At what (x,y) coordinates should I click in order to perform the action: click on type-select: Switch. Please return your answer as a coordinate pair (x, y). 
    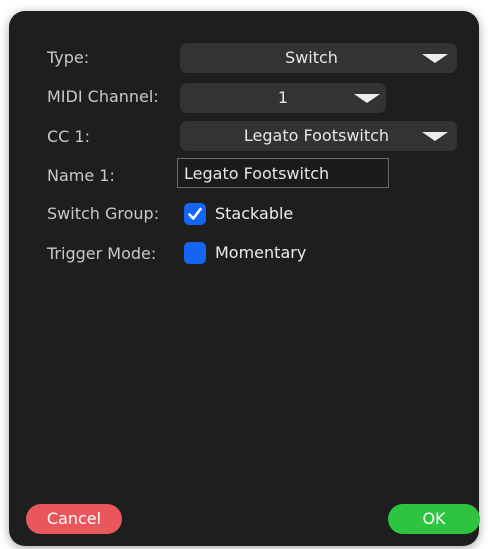
    Looking at the image, I should click on (318, 58).